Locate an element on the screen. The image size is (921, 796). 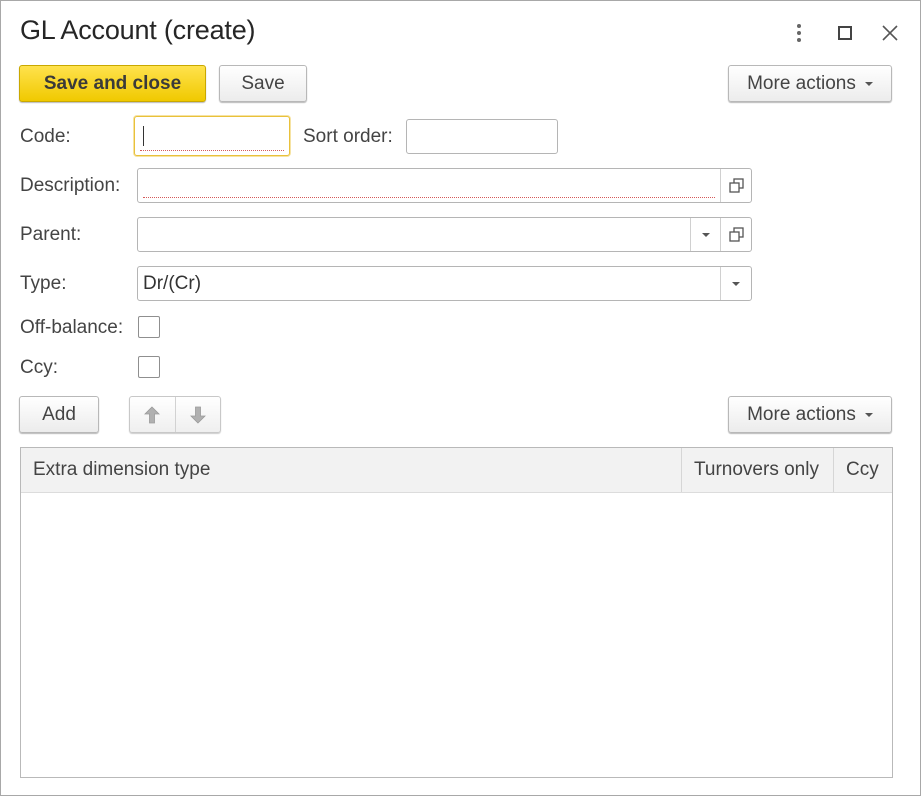
move-up-button is located at coordinates (152, 414).